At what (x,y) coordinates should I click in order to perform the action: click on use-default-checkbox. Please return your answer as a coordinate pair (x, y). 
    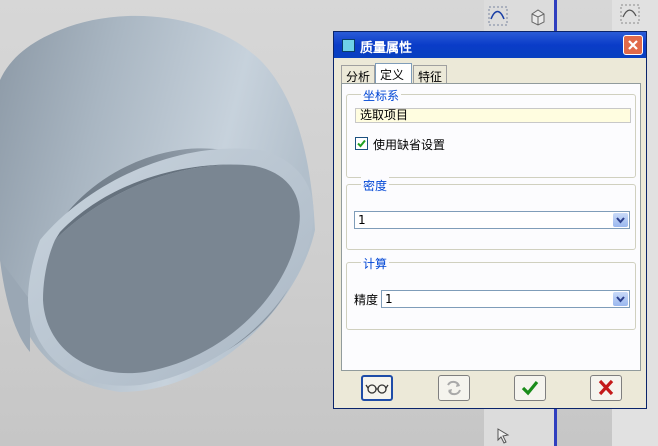
    Looking at the image, I should click on (361, 143).